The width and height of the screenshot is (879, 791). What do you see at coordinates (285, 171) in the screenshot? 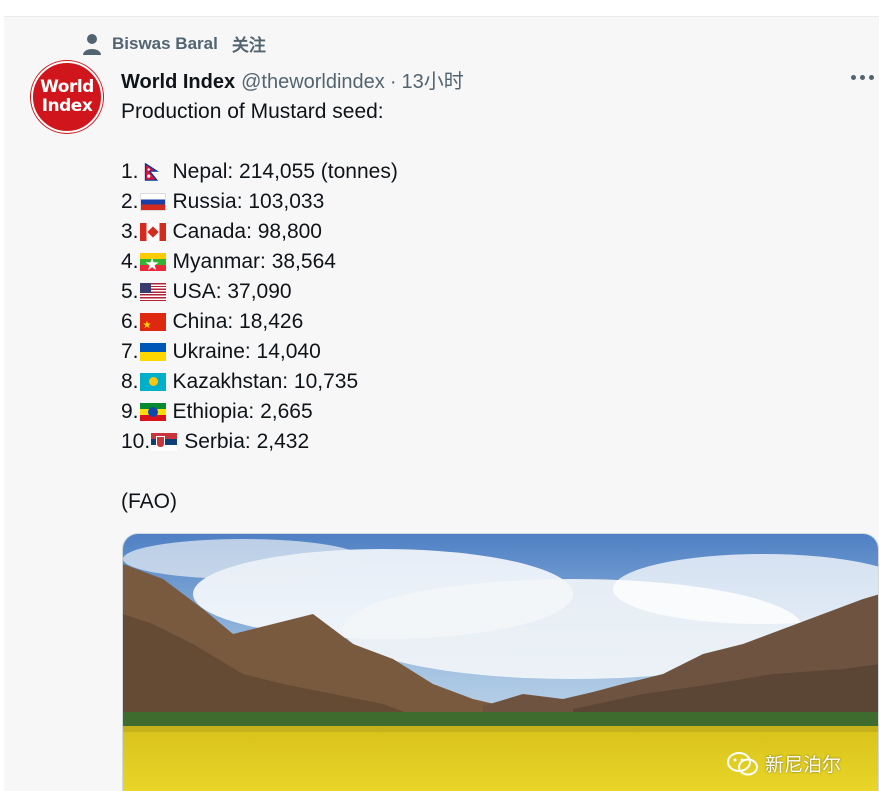
I see `ranking-text: Nepal: 214,055 (tonnes)` at bounding box center [285, 171].